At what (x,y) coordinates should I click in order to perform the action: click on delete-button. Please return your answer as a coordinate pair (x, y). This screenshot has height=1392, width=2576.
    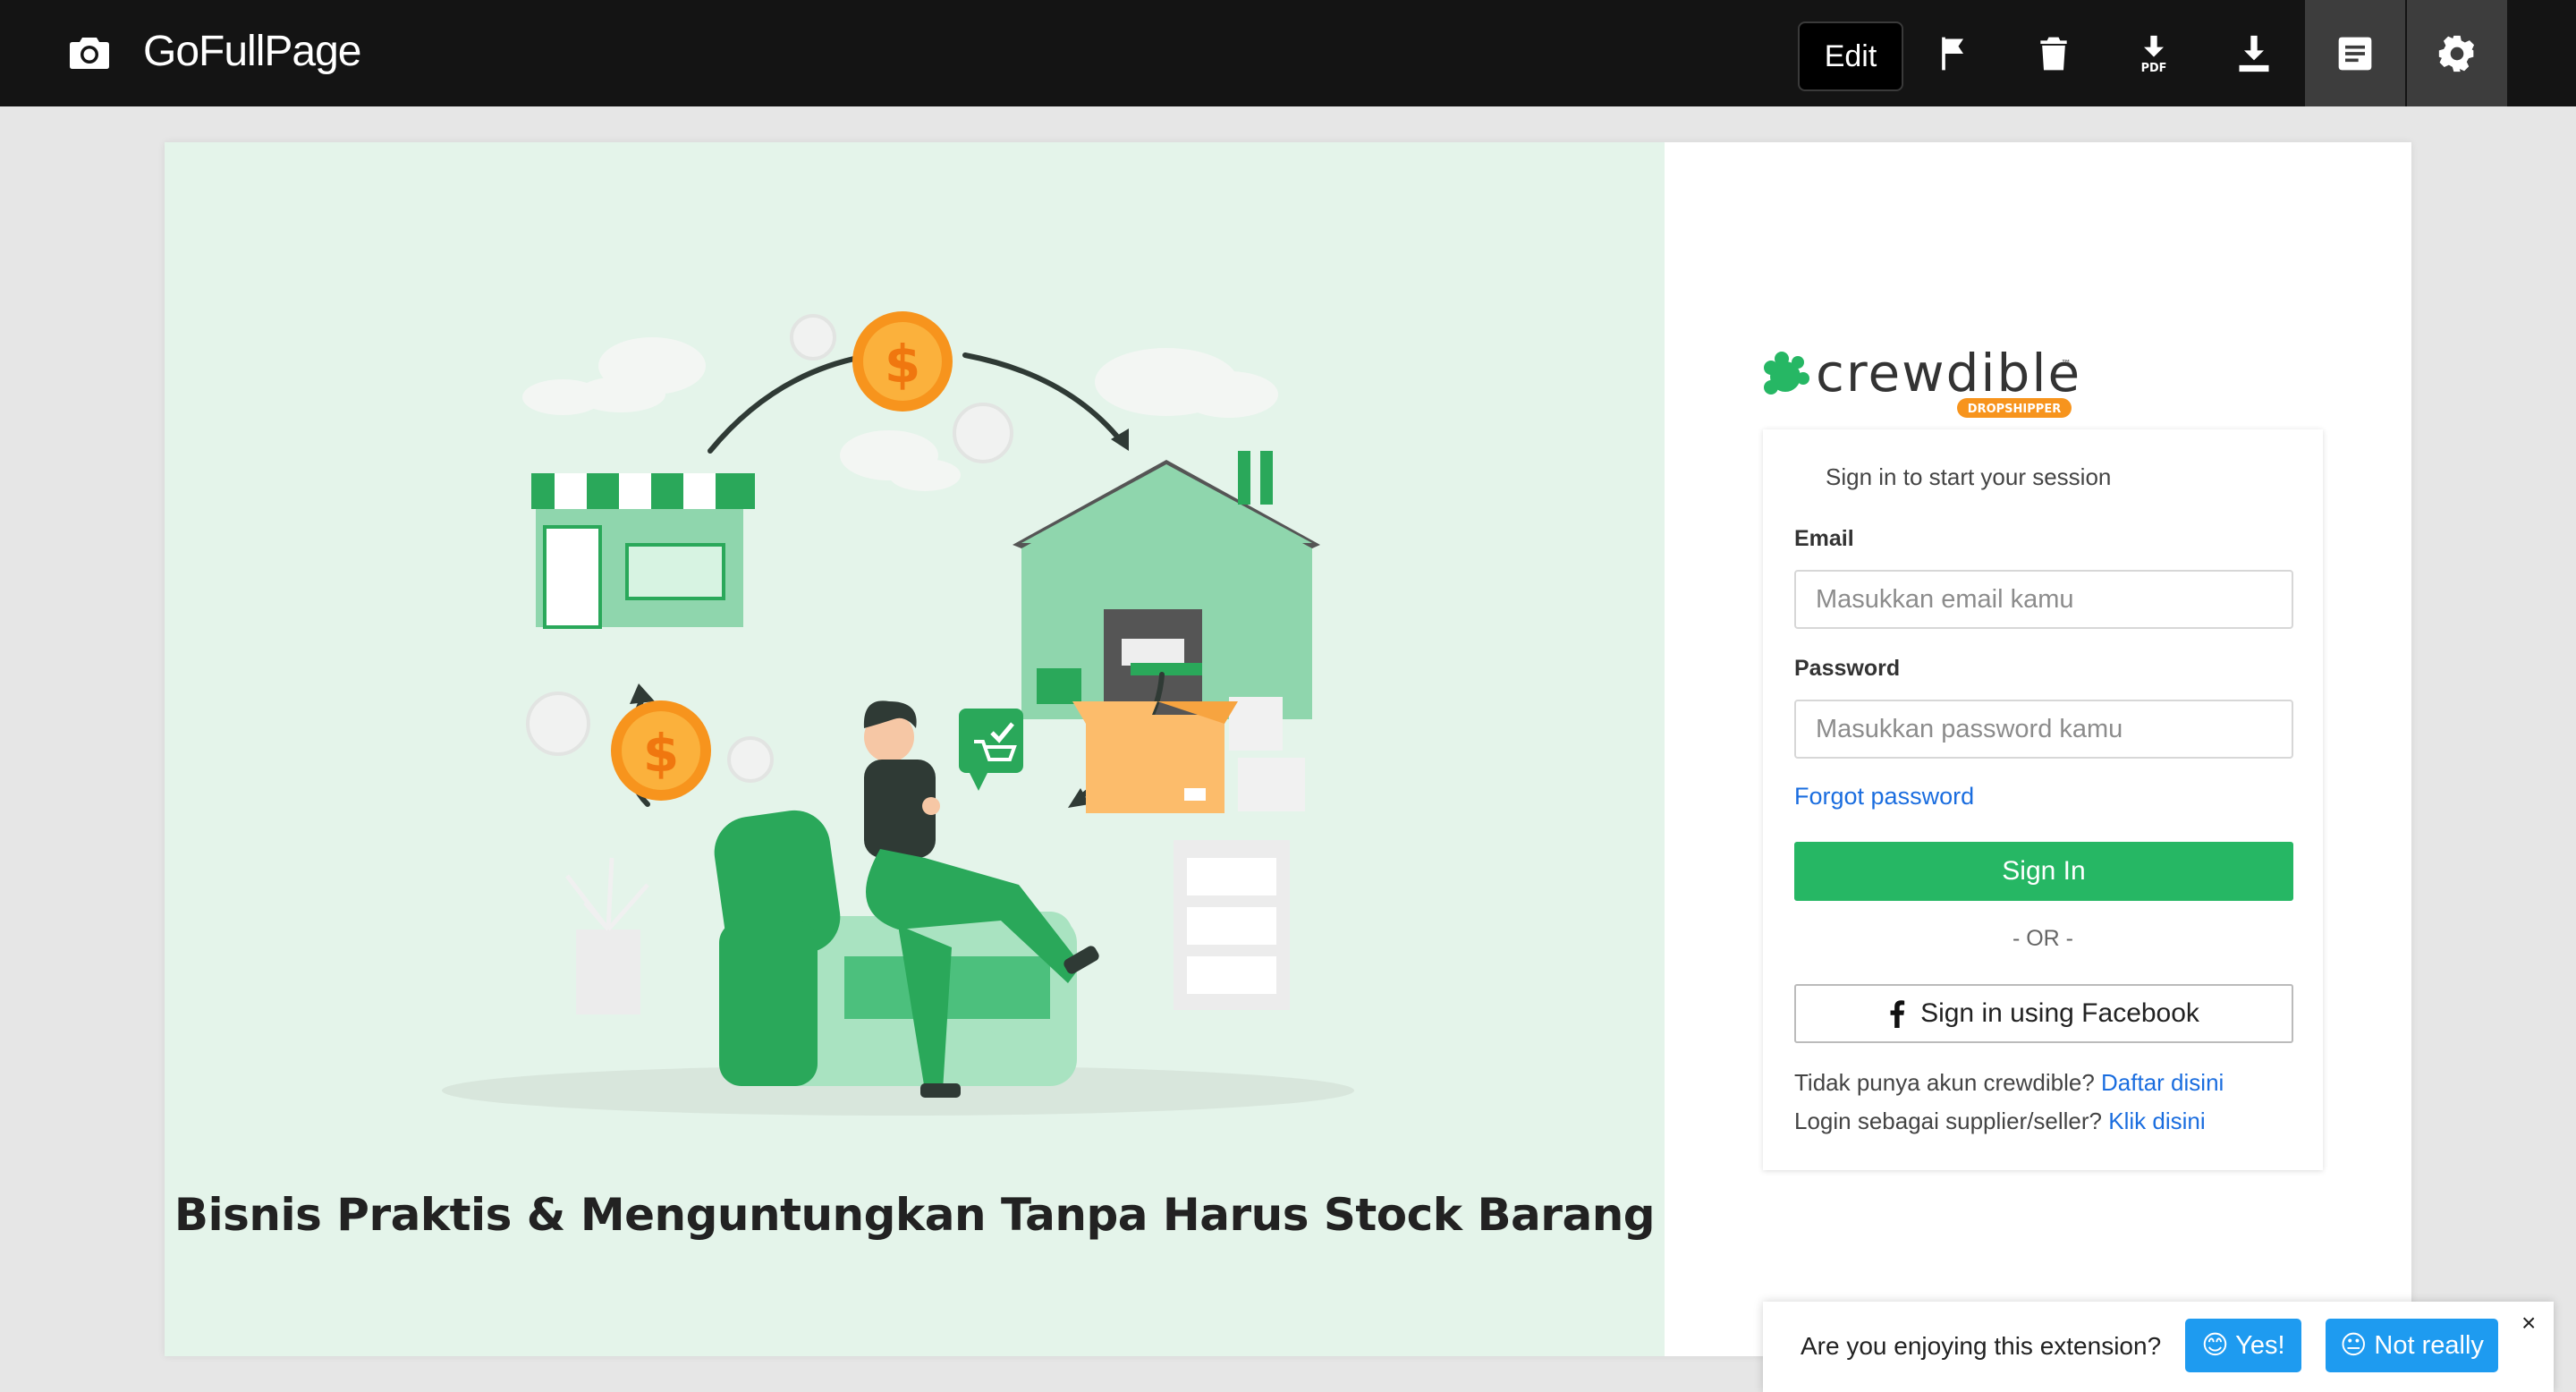
    Looking at the image, I should click on (2054, 53).